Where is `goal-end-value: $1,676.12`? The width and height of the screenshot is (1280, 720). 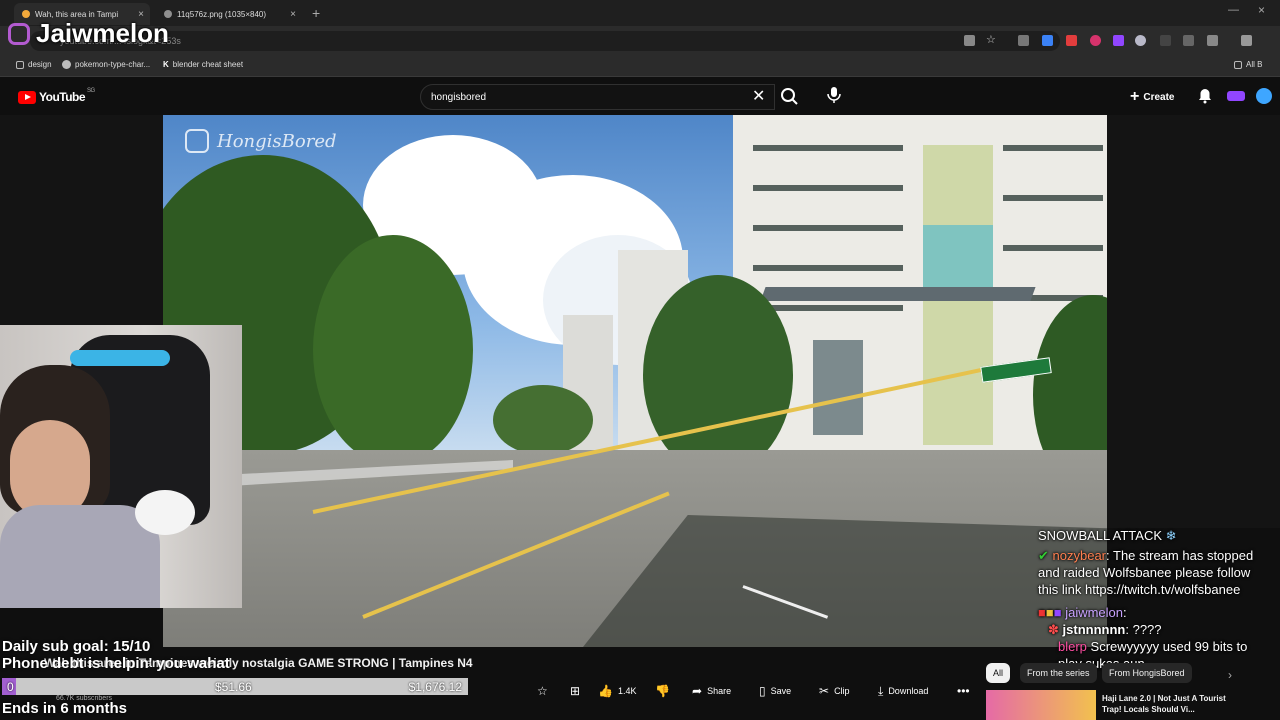
goal-end-value: $1,676.12 is located at coordinates (435, 687).